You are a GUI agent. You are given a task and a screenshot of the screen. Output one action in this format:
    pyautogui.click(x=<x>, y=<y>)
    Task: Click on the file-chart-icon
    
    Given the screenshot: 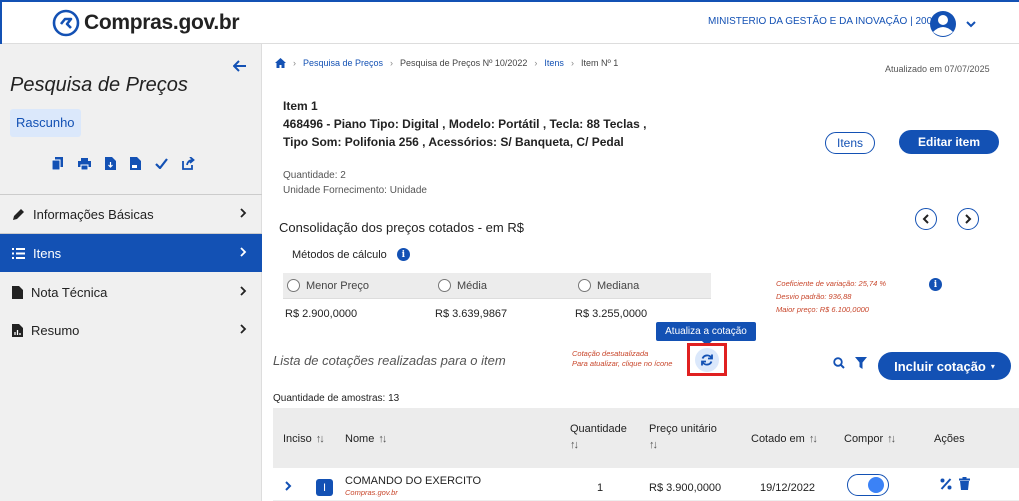 What is the action you would take?
    pyautogui.click(x=17, y=330)
    